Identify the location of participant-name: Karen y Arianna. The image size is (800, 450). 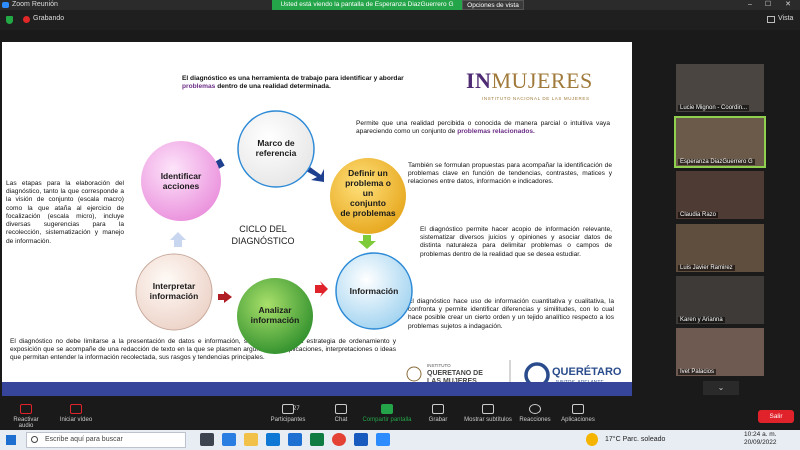
(701, 320).